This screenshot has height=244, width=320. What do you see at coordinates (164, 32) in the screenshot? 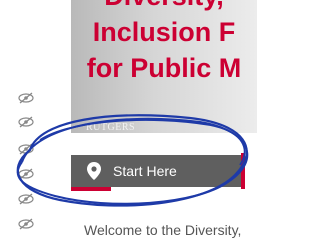
I see `banner-title-line-2: Inclusion F` at bounding box center [164, 32].